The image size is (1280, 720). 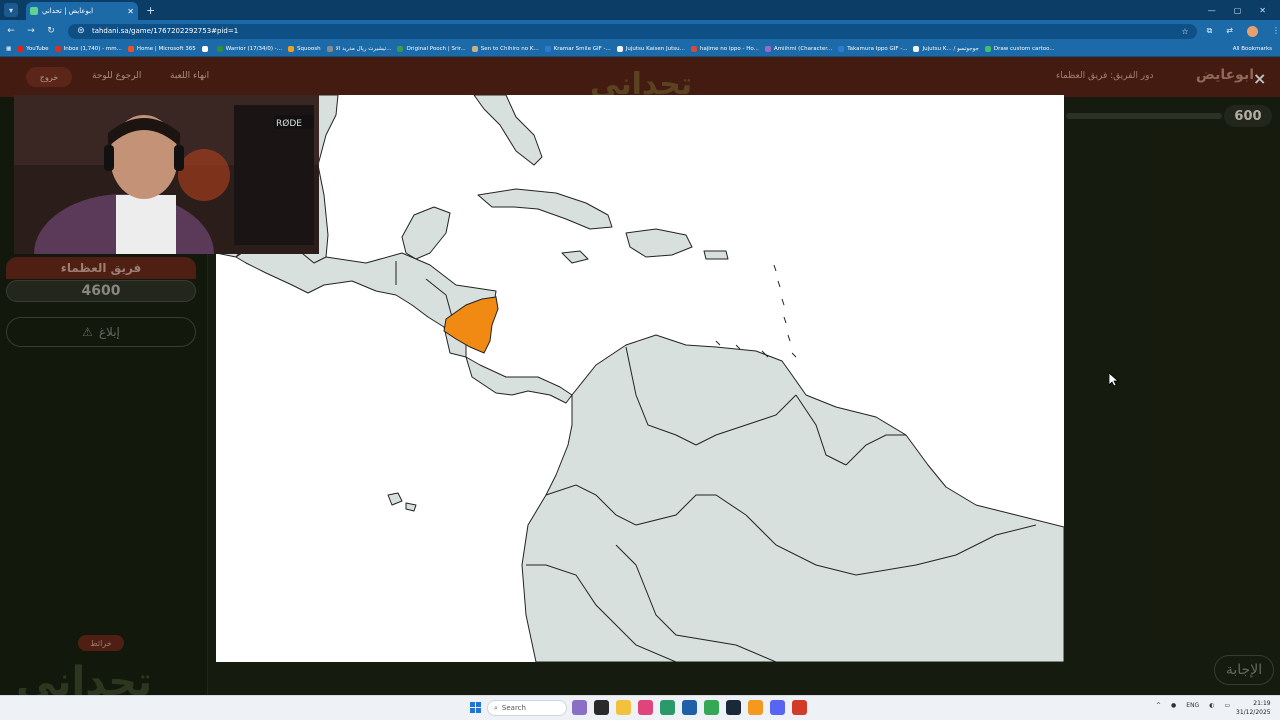 I want to click on clock-time: 21:19, so click(x=1262, y=703).